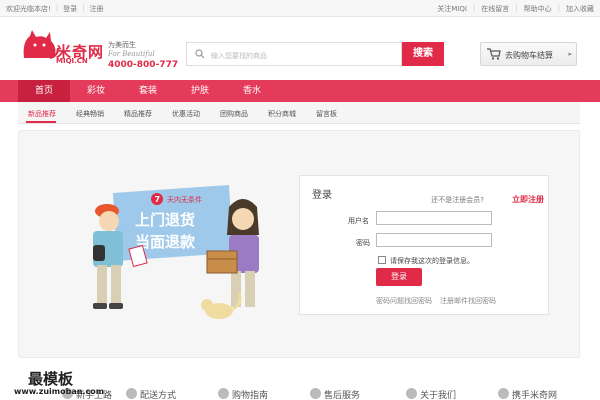  Describe the element at coordinates (90, 114) in the screenshot. I see `subnav-item-bestseller: 经典畅销` at that location.